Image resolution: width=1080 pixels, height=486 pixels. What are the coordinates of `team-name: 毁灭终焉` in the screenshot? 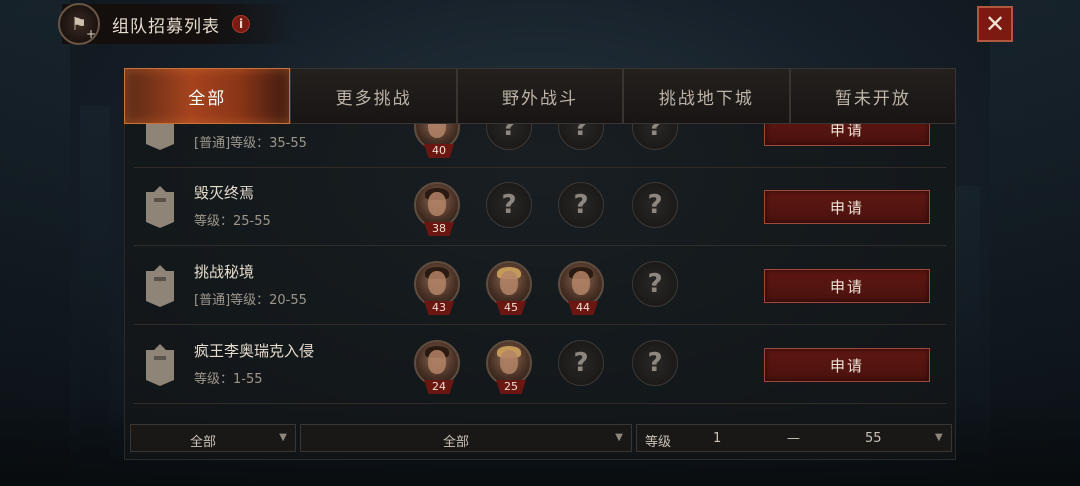 It's located at (224, 193).